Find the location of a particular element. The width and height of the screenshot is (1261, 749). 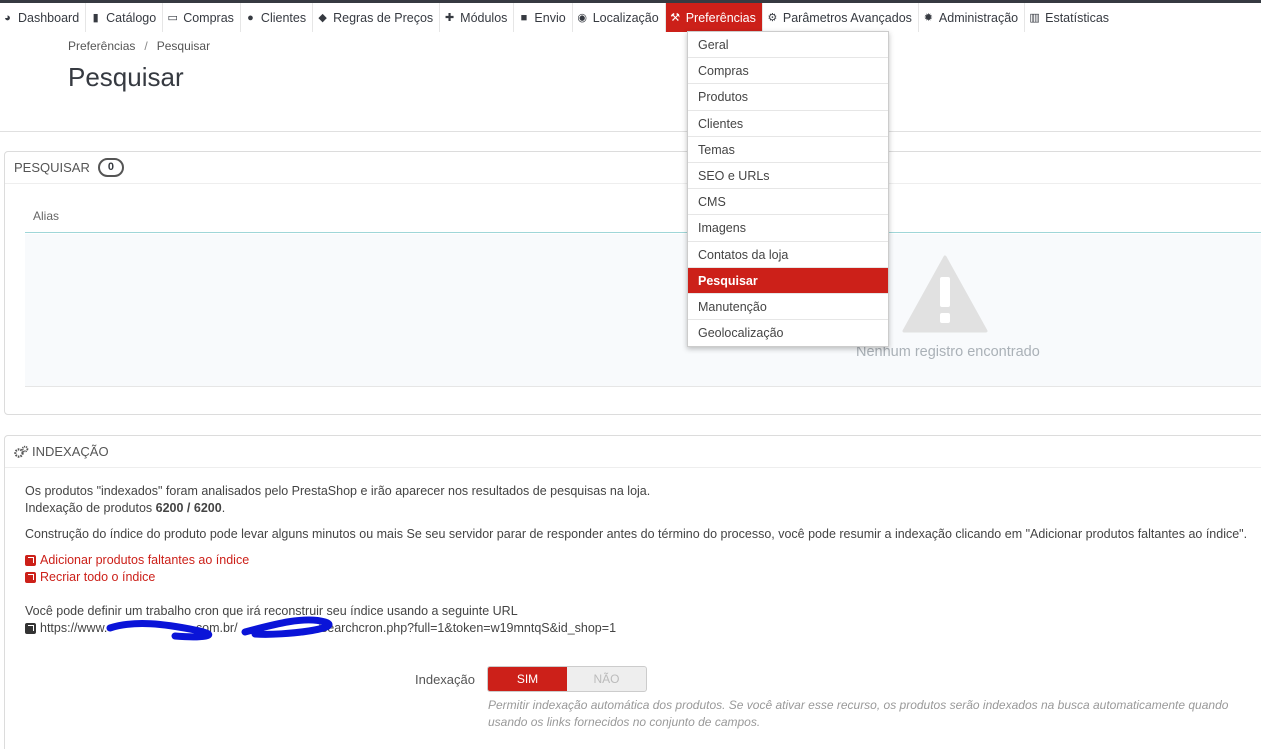

panel-heading: INDEXAÇÃO is located at coordinates (633, 452).